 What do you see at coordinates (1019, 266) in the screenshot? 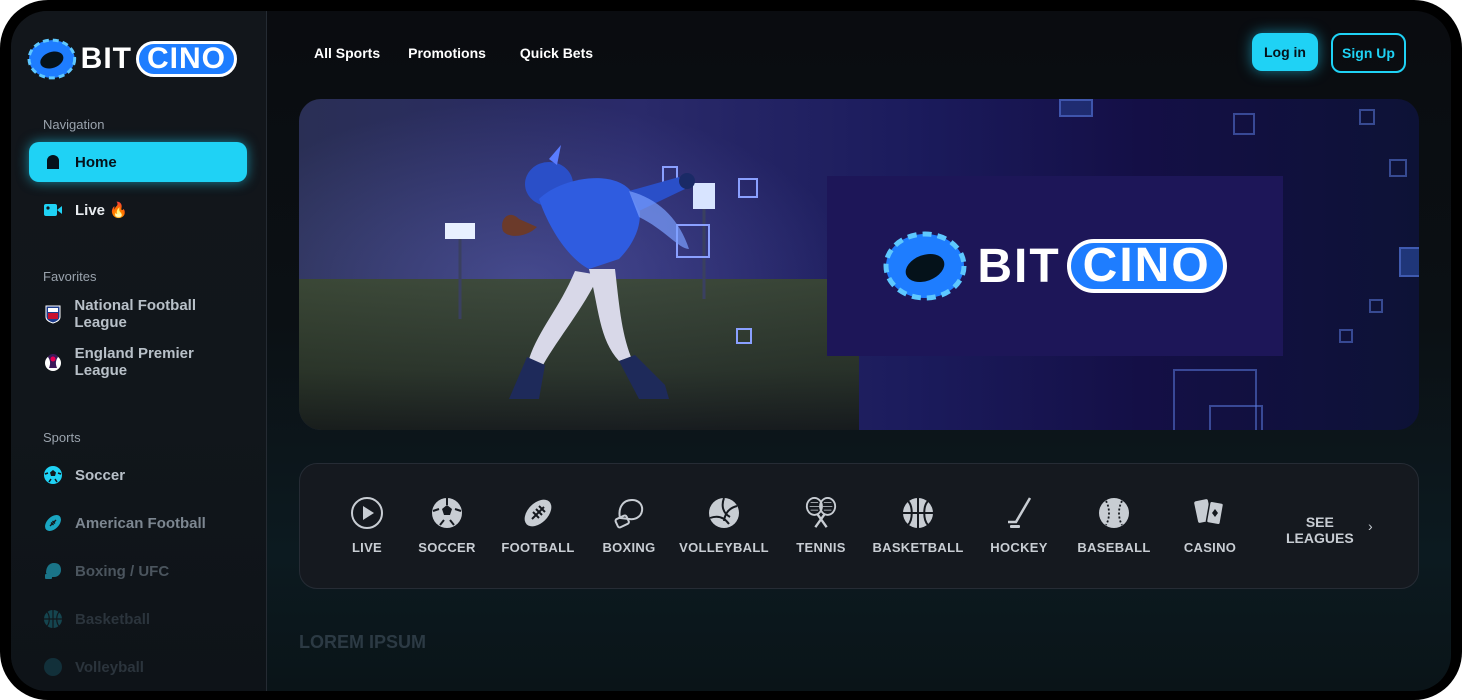
I see `banner-logo-bit: BIT` at bounding box center [1019, 266].